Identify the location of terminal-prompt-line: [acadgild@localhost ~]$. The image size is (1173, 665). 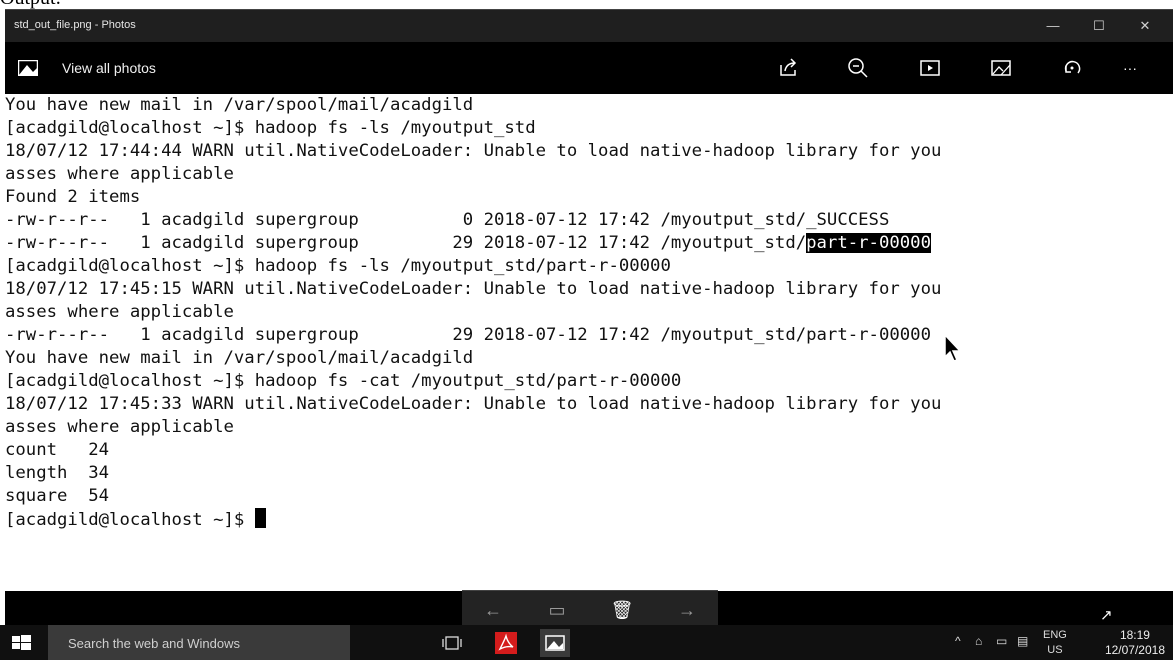
(135, 519).